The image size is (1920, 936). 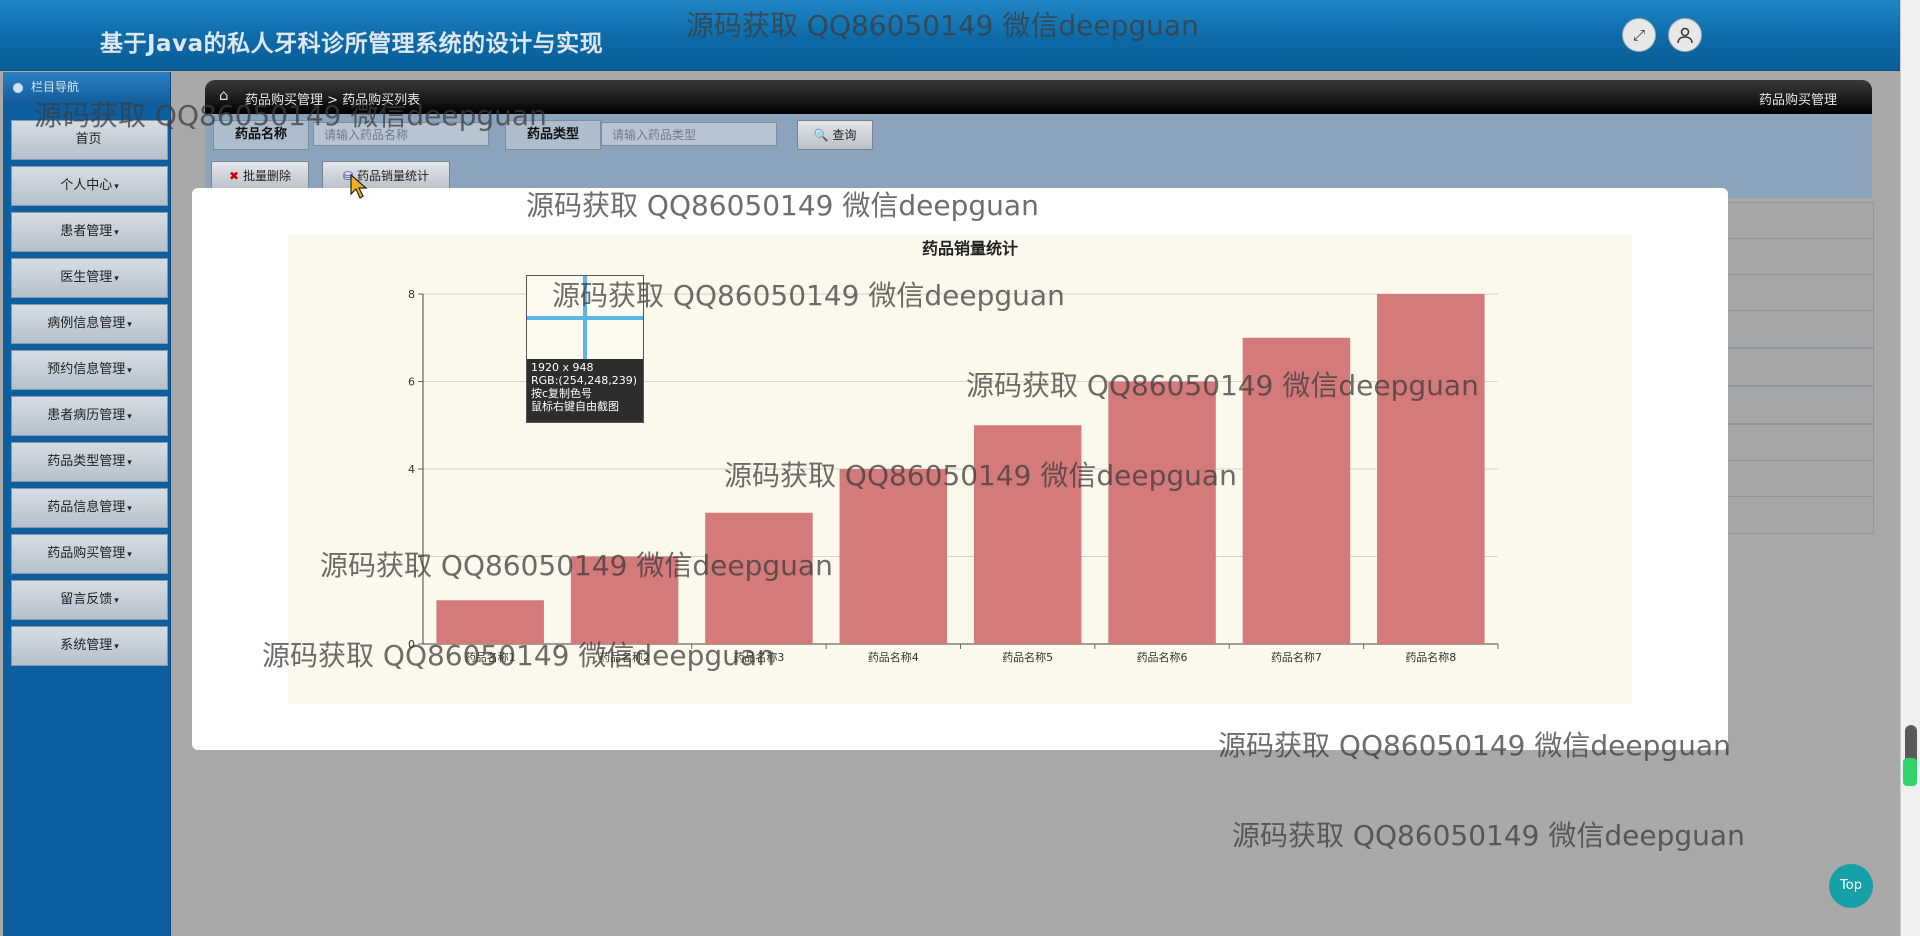 What do you see at coordinates (89, 462) in the screenshot?
I see `sidebar-item-8: 药品类型管理 ▾` at bounding box center [89, 462].